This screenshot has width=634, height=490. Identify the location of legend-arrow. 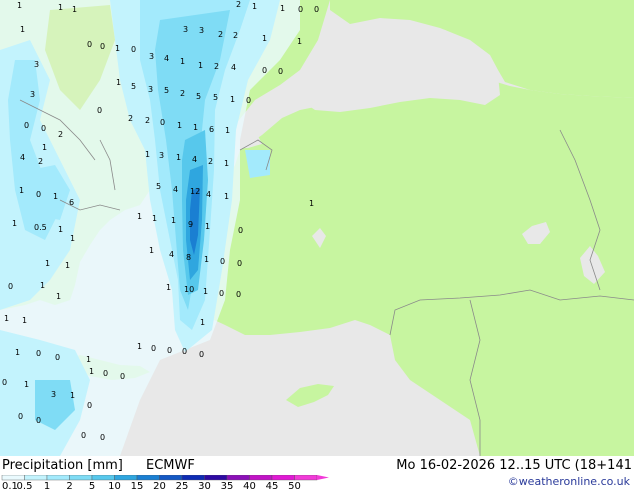
(323, 477).